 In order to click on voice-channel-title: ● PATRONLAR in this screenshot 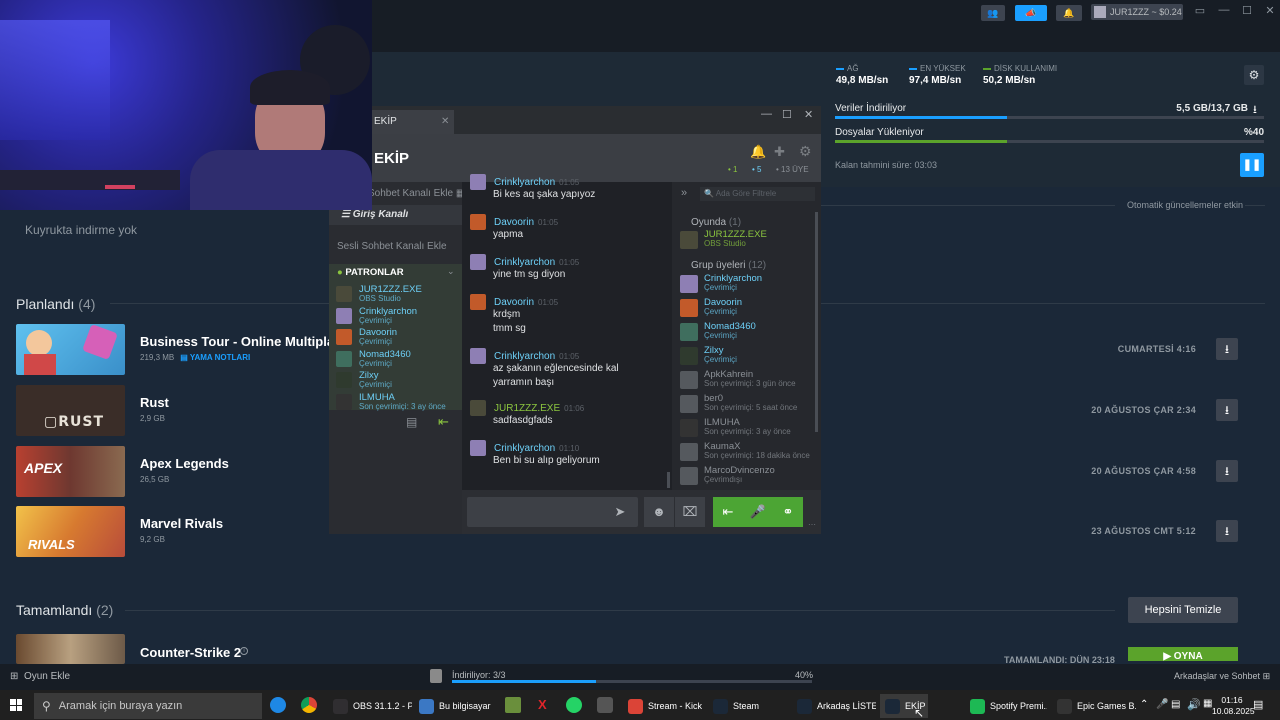, I will do `click(370, 272)`.